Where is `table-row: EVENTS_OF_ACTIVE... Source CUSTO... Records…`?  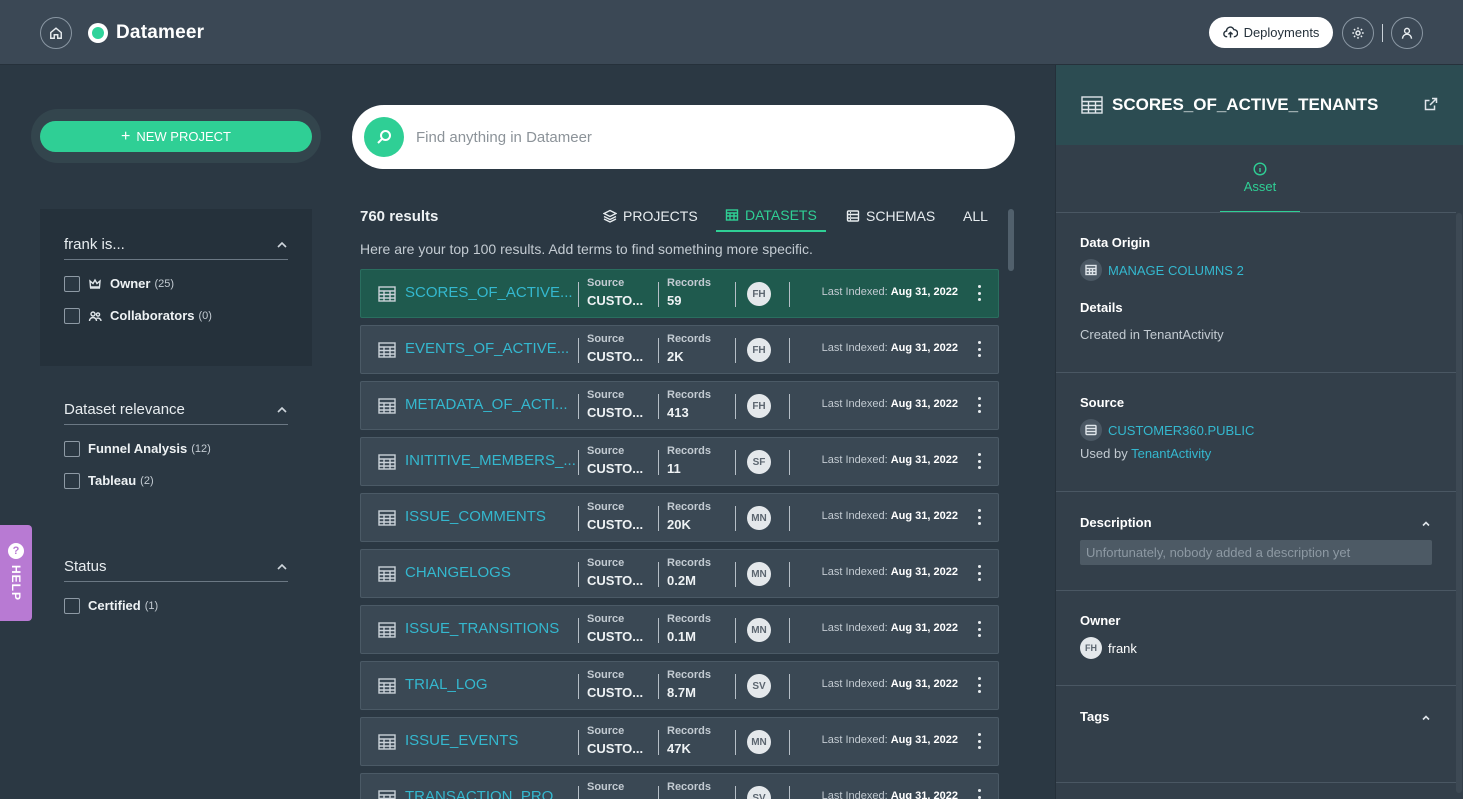
table-row: EVENTS_OF_ACTIVE... Source CUSTO... Records… is located at coordinates (679, 349).